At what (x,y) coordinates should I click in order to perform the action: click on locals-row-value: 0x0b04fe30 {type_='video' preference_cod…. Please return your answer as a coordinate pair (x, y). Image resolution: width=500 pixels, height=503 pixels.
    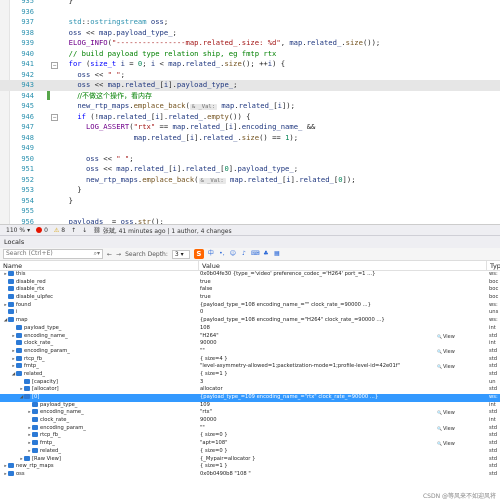
    Looking at the image, I should click on (344, 275).